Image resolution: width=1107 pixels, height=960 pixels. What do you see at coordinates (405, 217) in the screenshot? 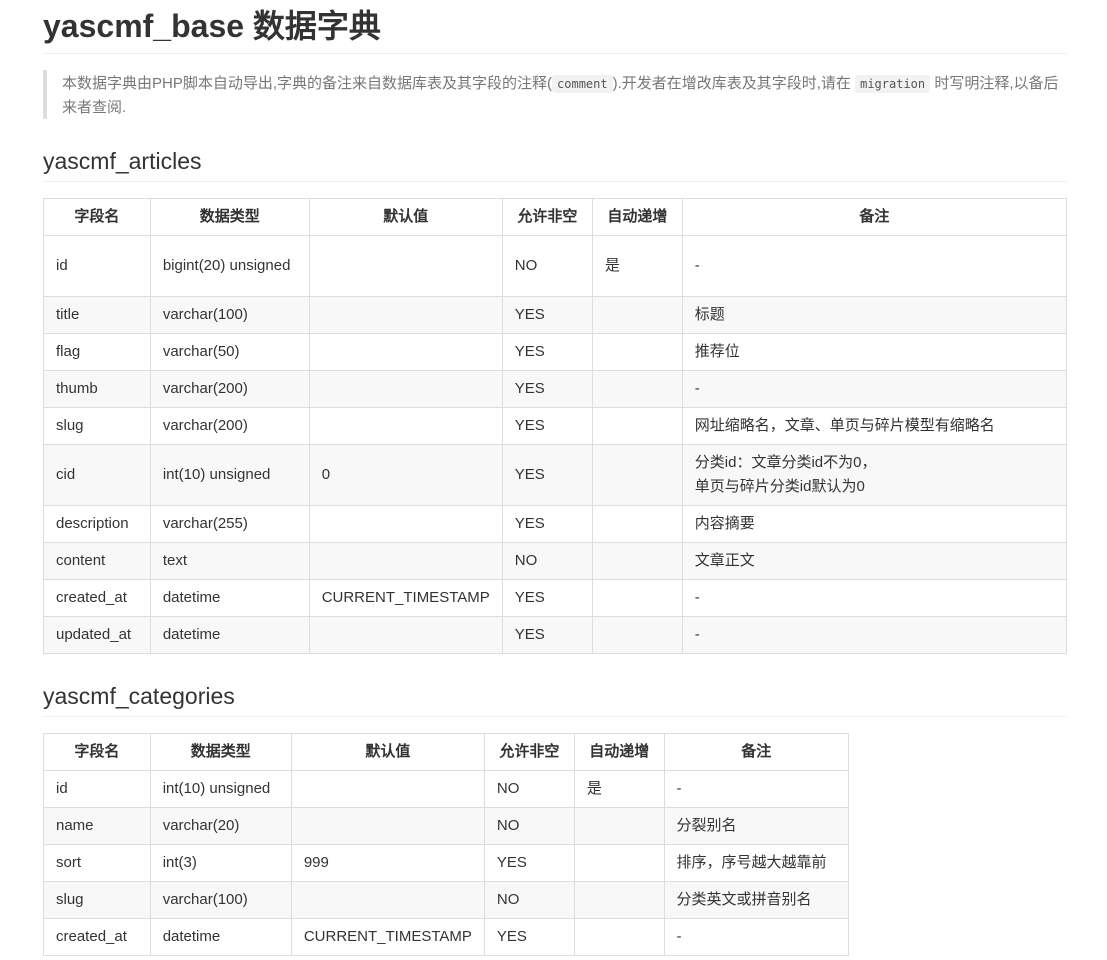
I see `column-header-default: 默认值` at bounding box center [405, 217].